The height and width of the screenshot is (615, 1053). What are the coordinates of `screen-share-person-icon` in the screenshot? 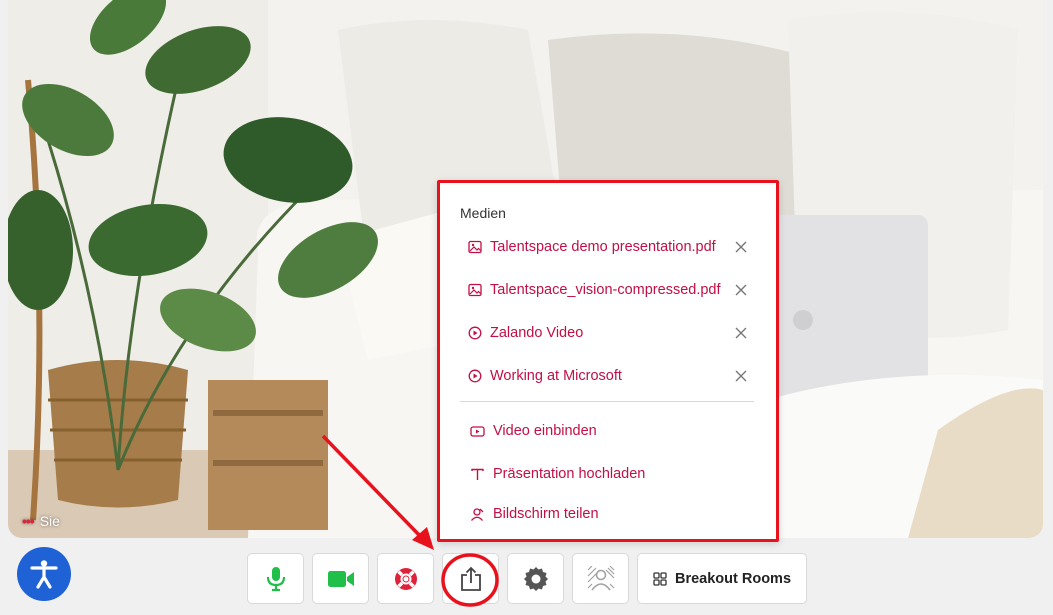 It's located at (477, 514).